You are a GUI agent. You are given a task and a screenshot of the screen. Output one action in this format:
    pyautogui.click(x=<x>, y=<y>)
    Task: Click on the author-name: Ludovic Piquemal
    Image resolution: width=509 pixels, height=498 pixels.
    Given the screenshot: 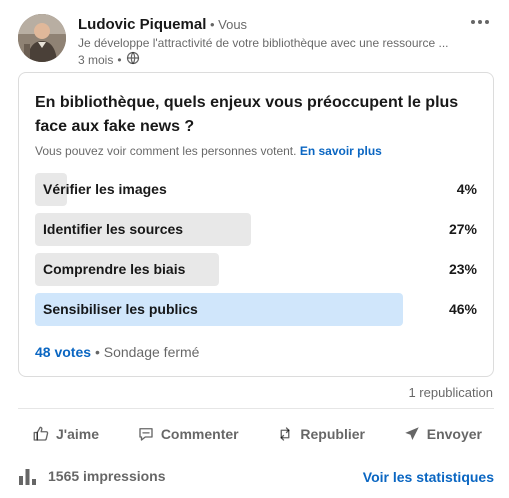 What is the action you would take?
    pyautogui.click(x=142, y=24)
    